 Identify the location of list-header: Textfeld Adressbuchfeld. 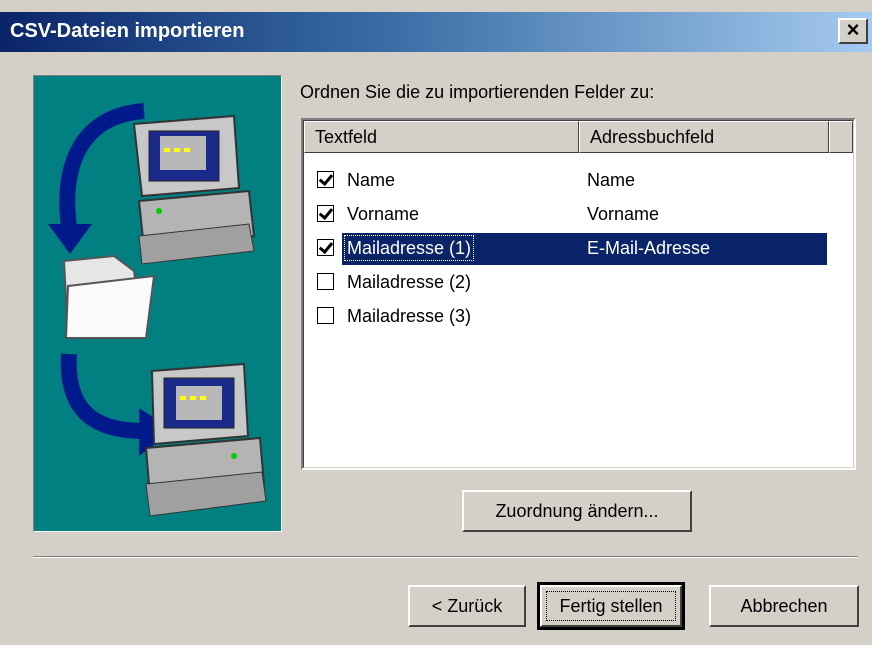
(578, 137).